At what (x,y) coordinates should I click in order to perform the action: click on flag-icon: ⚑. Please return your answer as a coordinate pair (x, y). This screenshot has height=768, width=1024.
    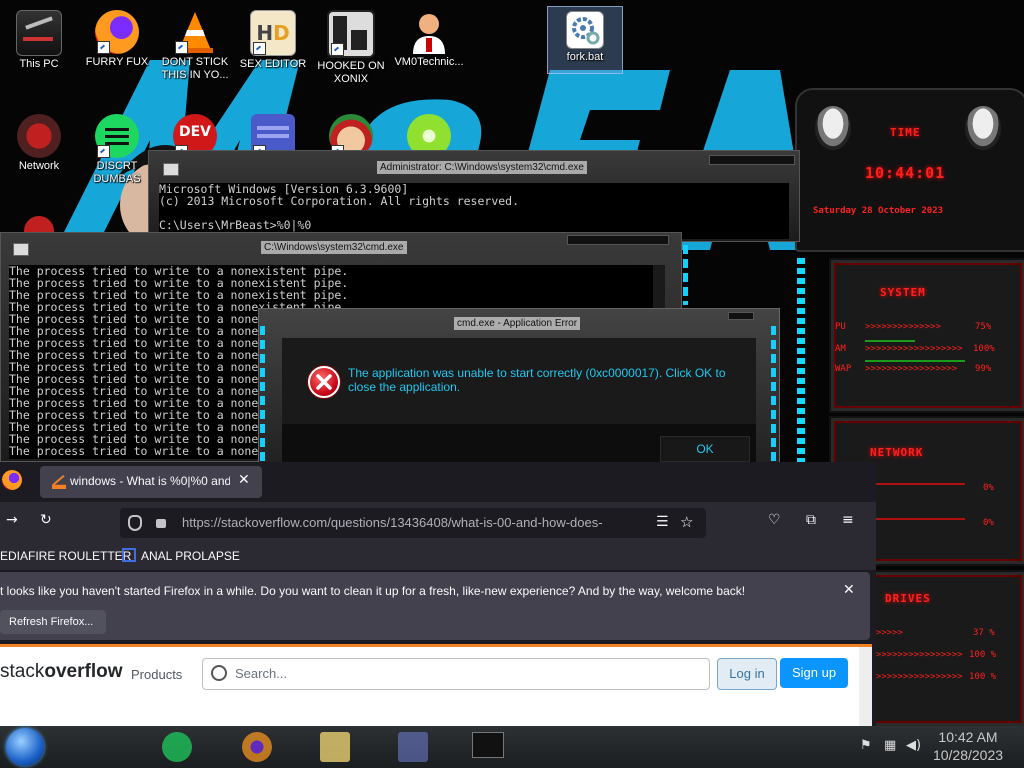
    Looking at the image, I should click on (866, 745).